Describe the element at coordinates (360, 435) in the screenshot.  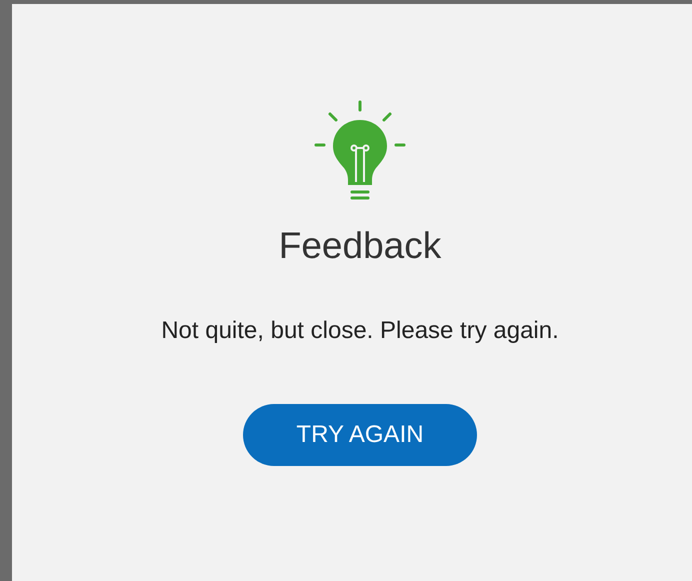
I see `try-again-button: TRY AGAIN` at that location.